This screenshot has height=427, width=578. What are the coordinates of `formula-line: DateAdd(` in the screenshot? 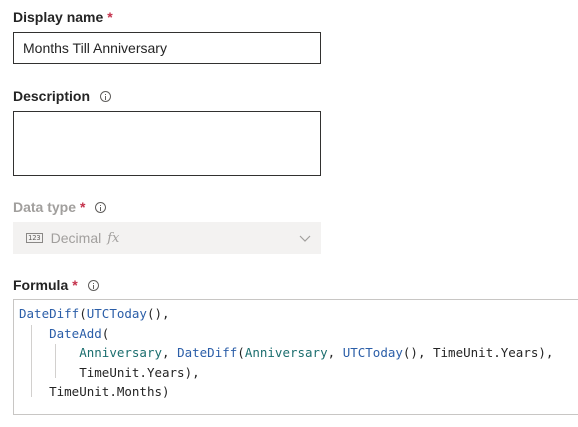 It's located at (286, 334).